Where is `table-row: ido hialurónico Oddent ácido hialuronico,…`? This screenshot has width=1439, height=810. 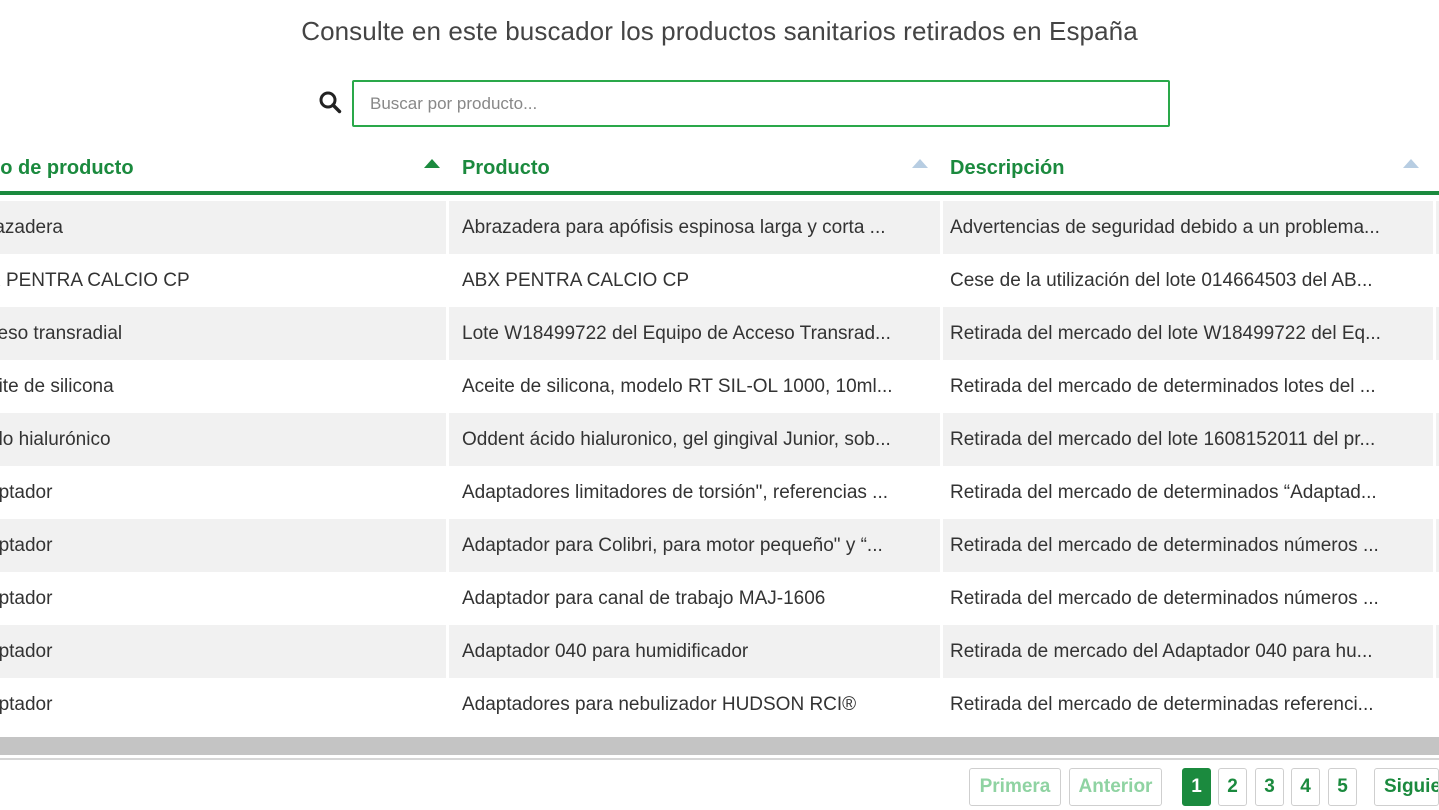 table-row: ido hialurónico Oddent ácido hialuronico,… is located at coordinates (719, 439).